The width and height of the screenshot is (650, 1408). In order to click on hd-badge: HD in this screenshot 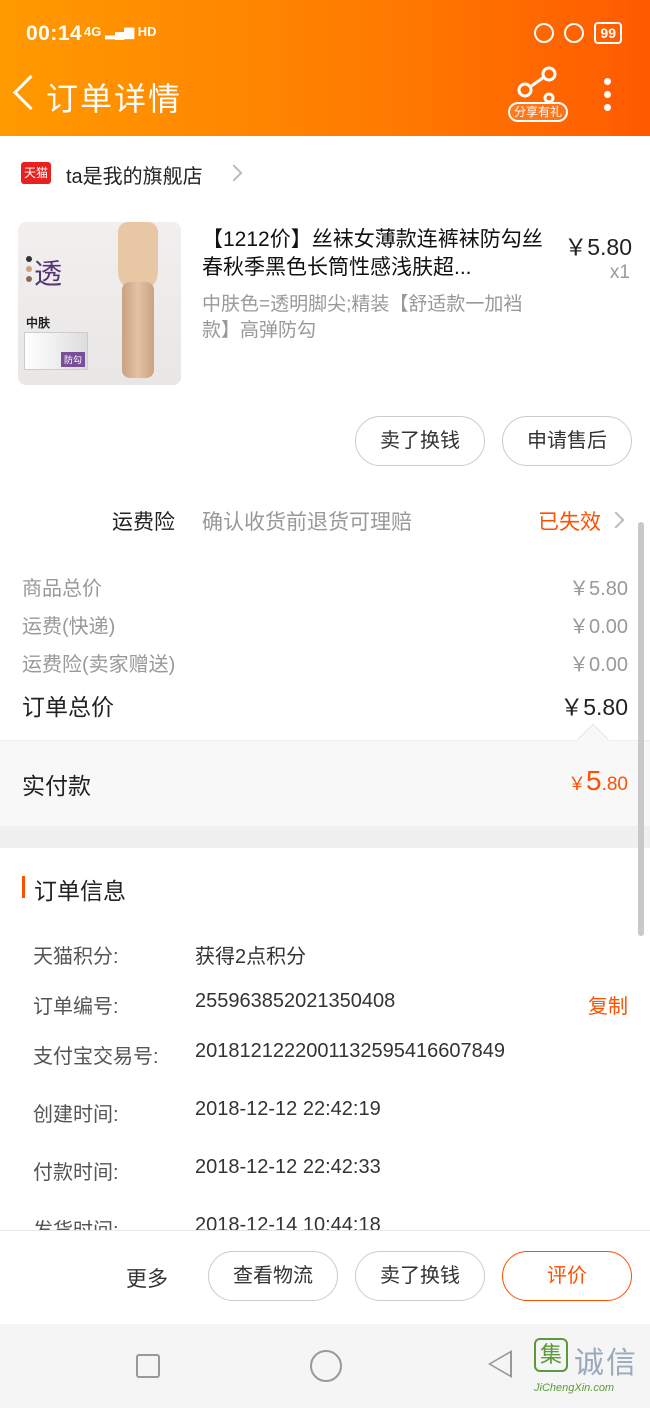, I will do `click(147, 31)`.